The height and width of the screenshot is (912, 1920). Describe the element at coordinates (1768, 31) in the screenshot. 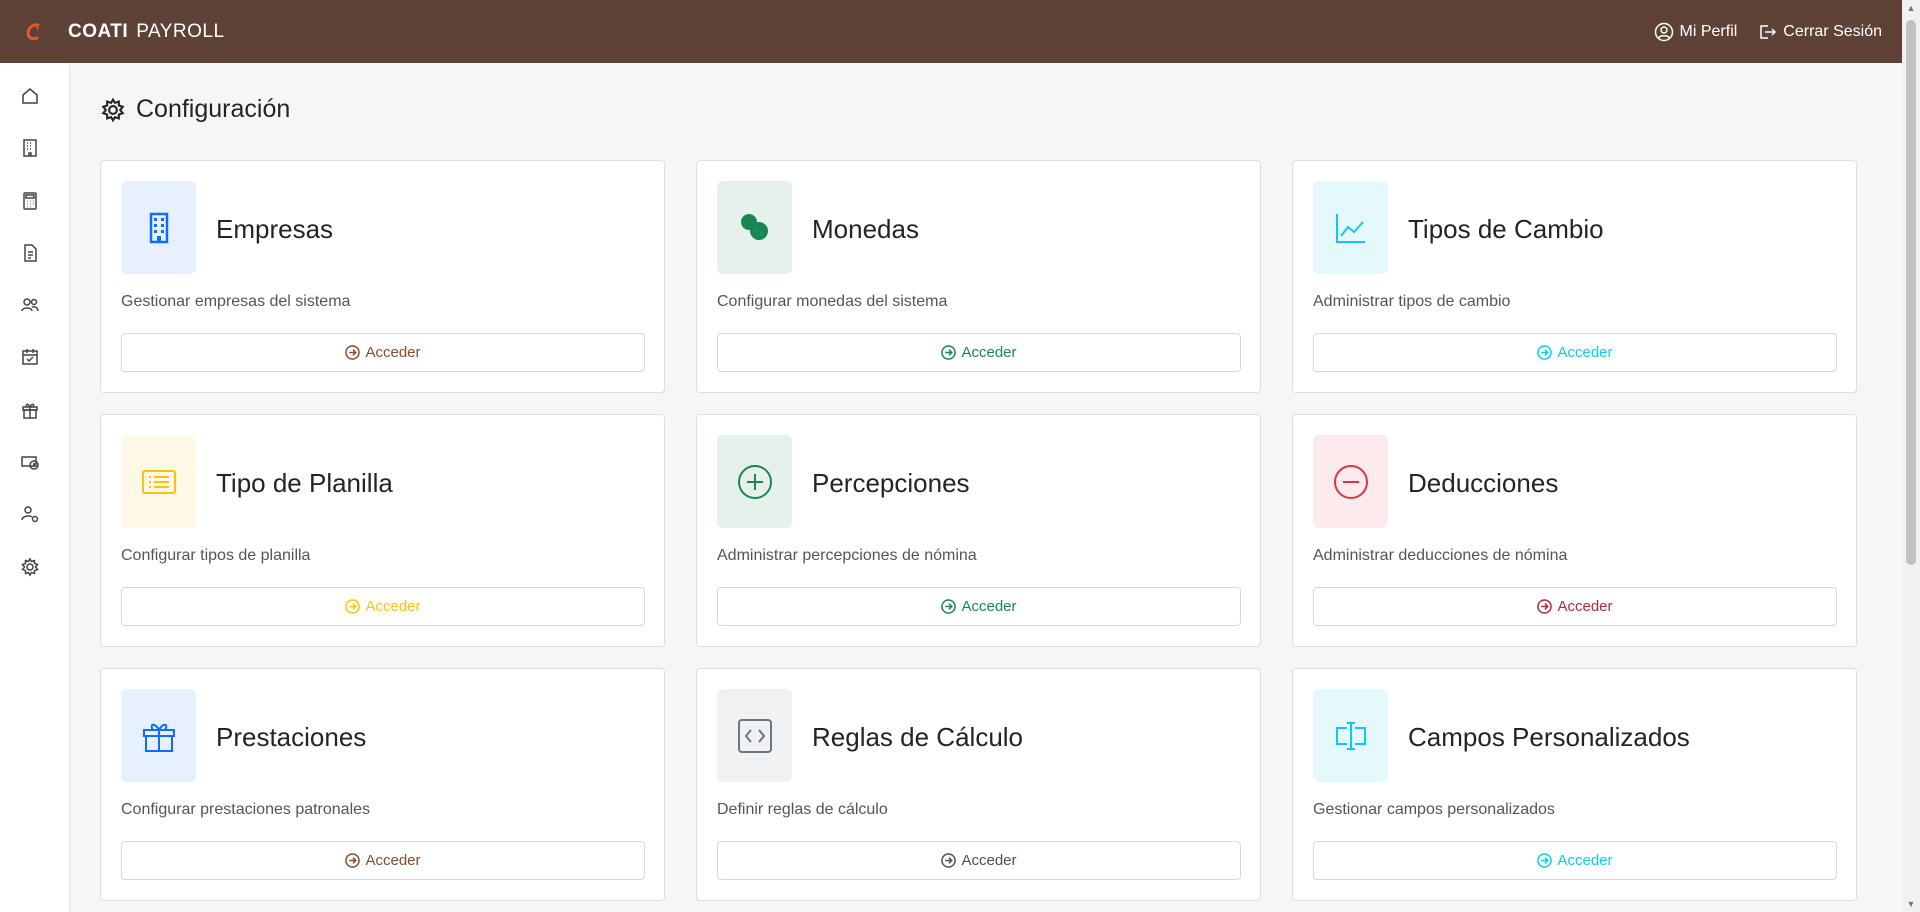

I see `logout-icon` at that location.